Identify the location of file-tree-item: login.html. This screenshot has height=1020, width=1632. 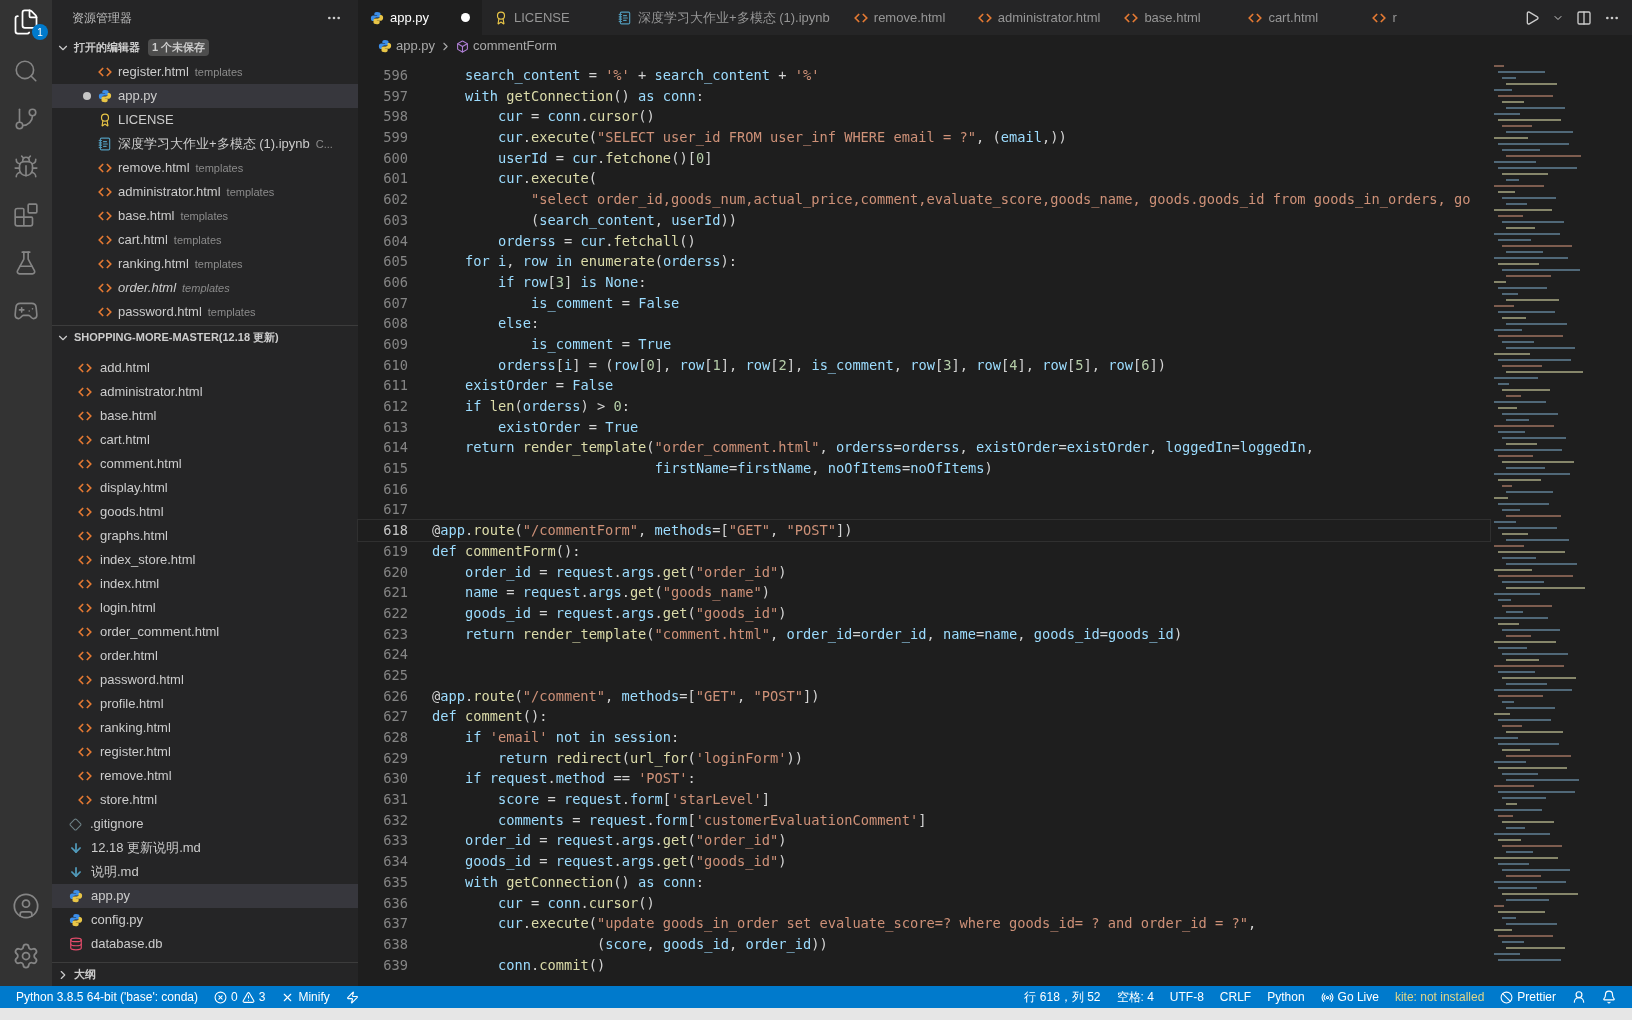
(205, 608).